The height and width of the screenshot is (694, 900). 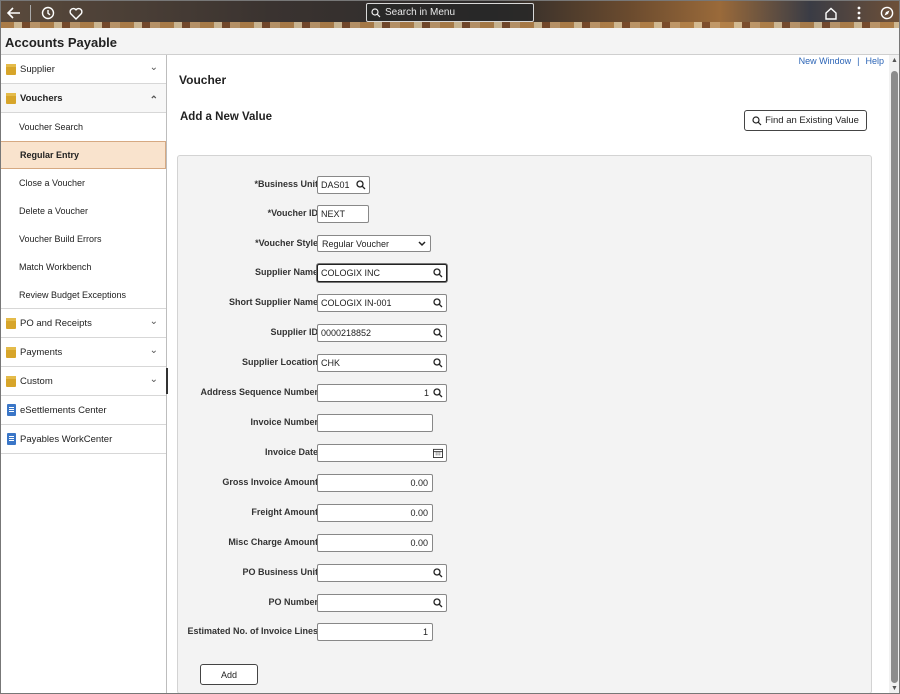 I want to click on invoice-number-row: Invoice Number, so click(x=523, y=423).